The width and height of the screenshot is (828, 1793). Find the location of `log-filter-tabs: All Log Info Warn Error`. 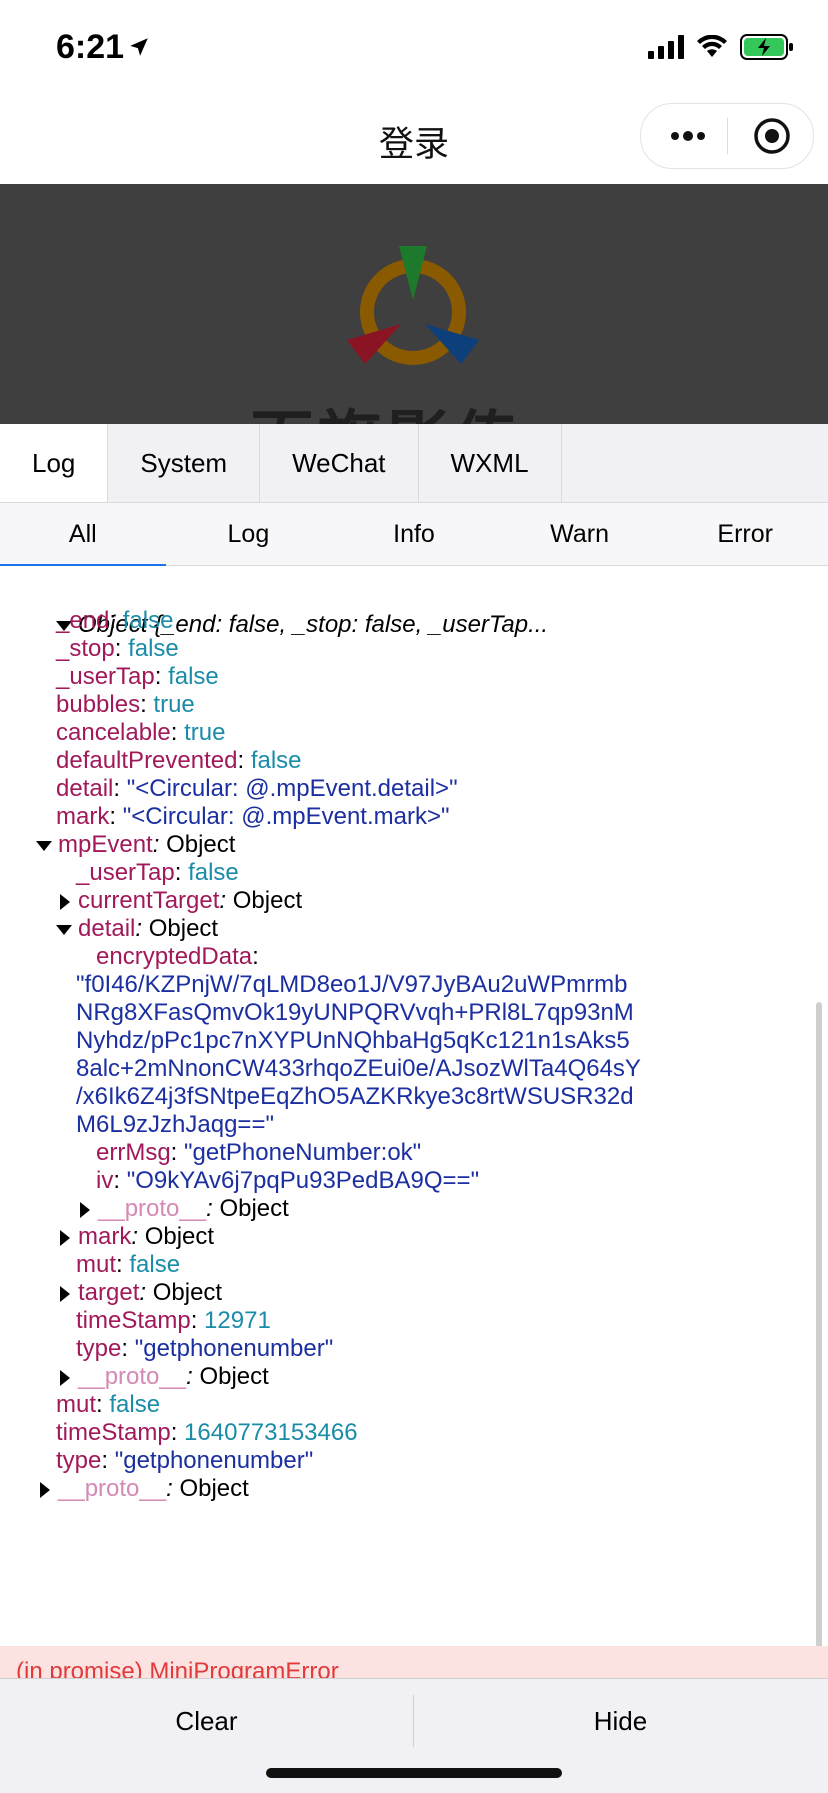

log-filter-tabs: All Log Info Warn Error is located at coordinates (414, 534).